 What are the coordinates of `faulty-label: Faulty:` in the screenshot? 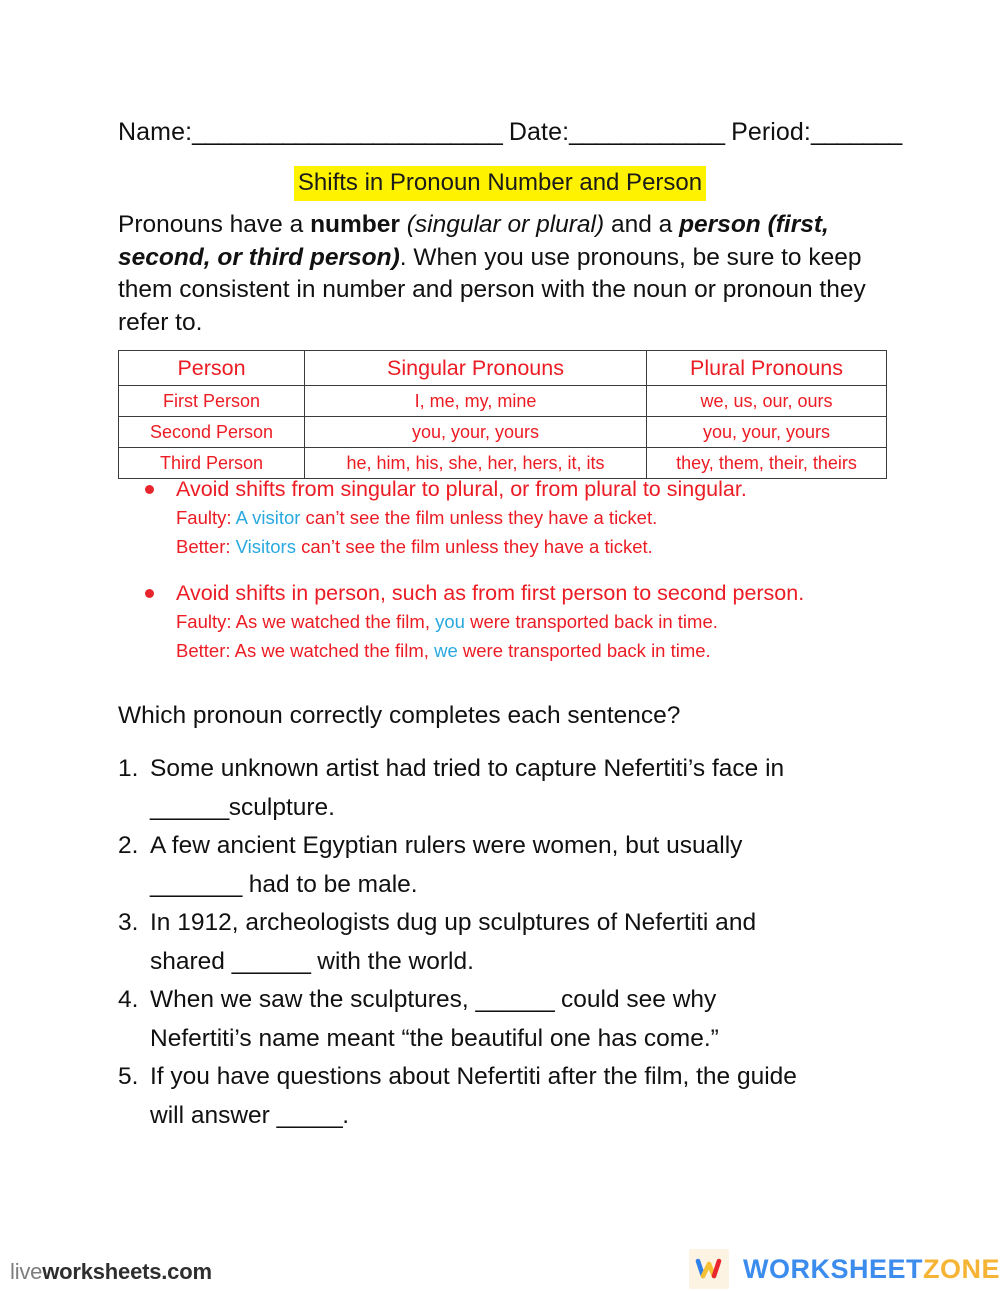 It's located at (206, 517).